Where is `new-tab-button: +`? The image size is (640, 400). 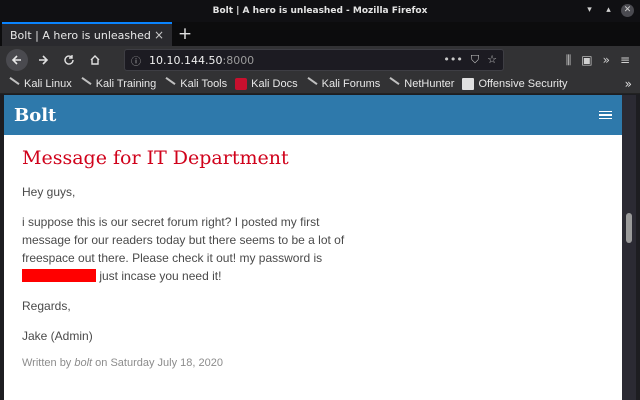 new-tab-button: + is located at coordinates (185, 34).